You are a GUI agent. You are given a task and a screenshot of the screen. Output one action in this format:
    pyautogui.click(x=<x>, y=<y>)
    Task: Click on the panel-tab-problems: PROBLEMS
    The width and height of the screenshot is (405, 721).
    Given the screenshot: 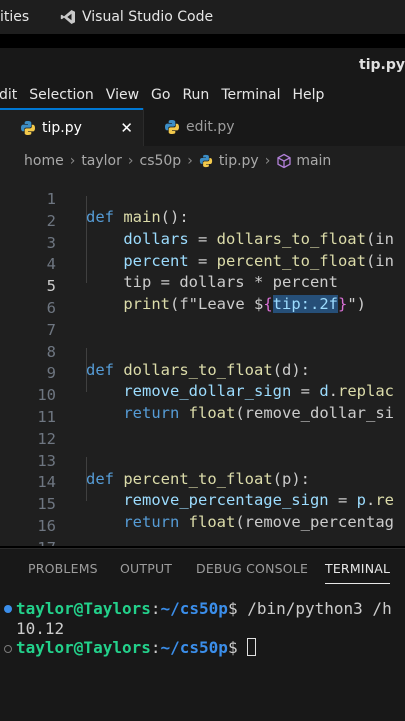 What is the action you would take?
    pyautogui.click(x=63, y=568)
    